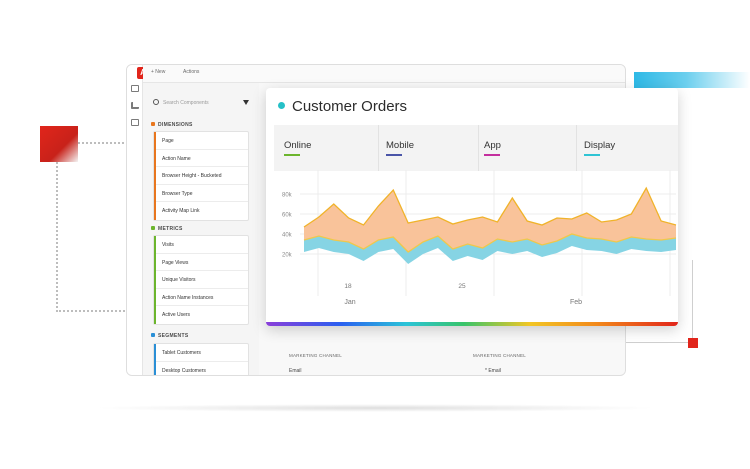 This screenshot has width=750, height=469. What do you see at coordinates (153, 124) in the screenshot?
I see `dimension-icon` at bounding box center [153, 124].